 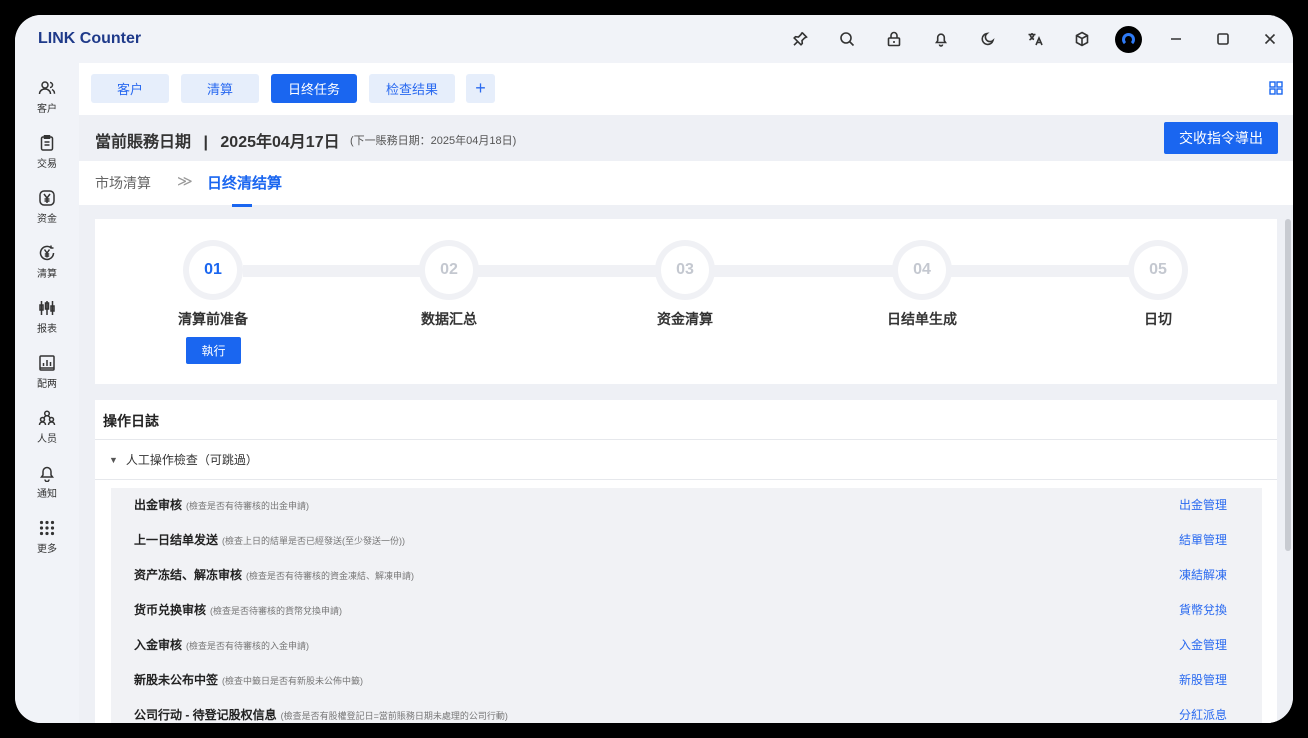 I want to click on moon-icon, so click(x=987, y=39).